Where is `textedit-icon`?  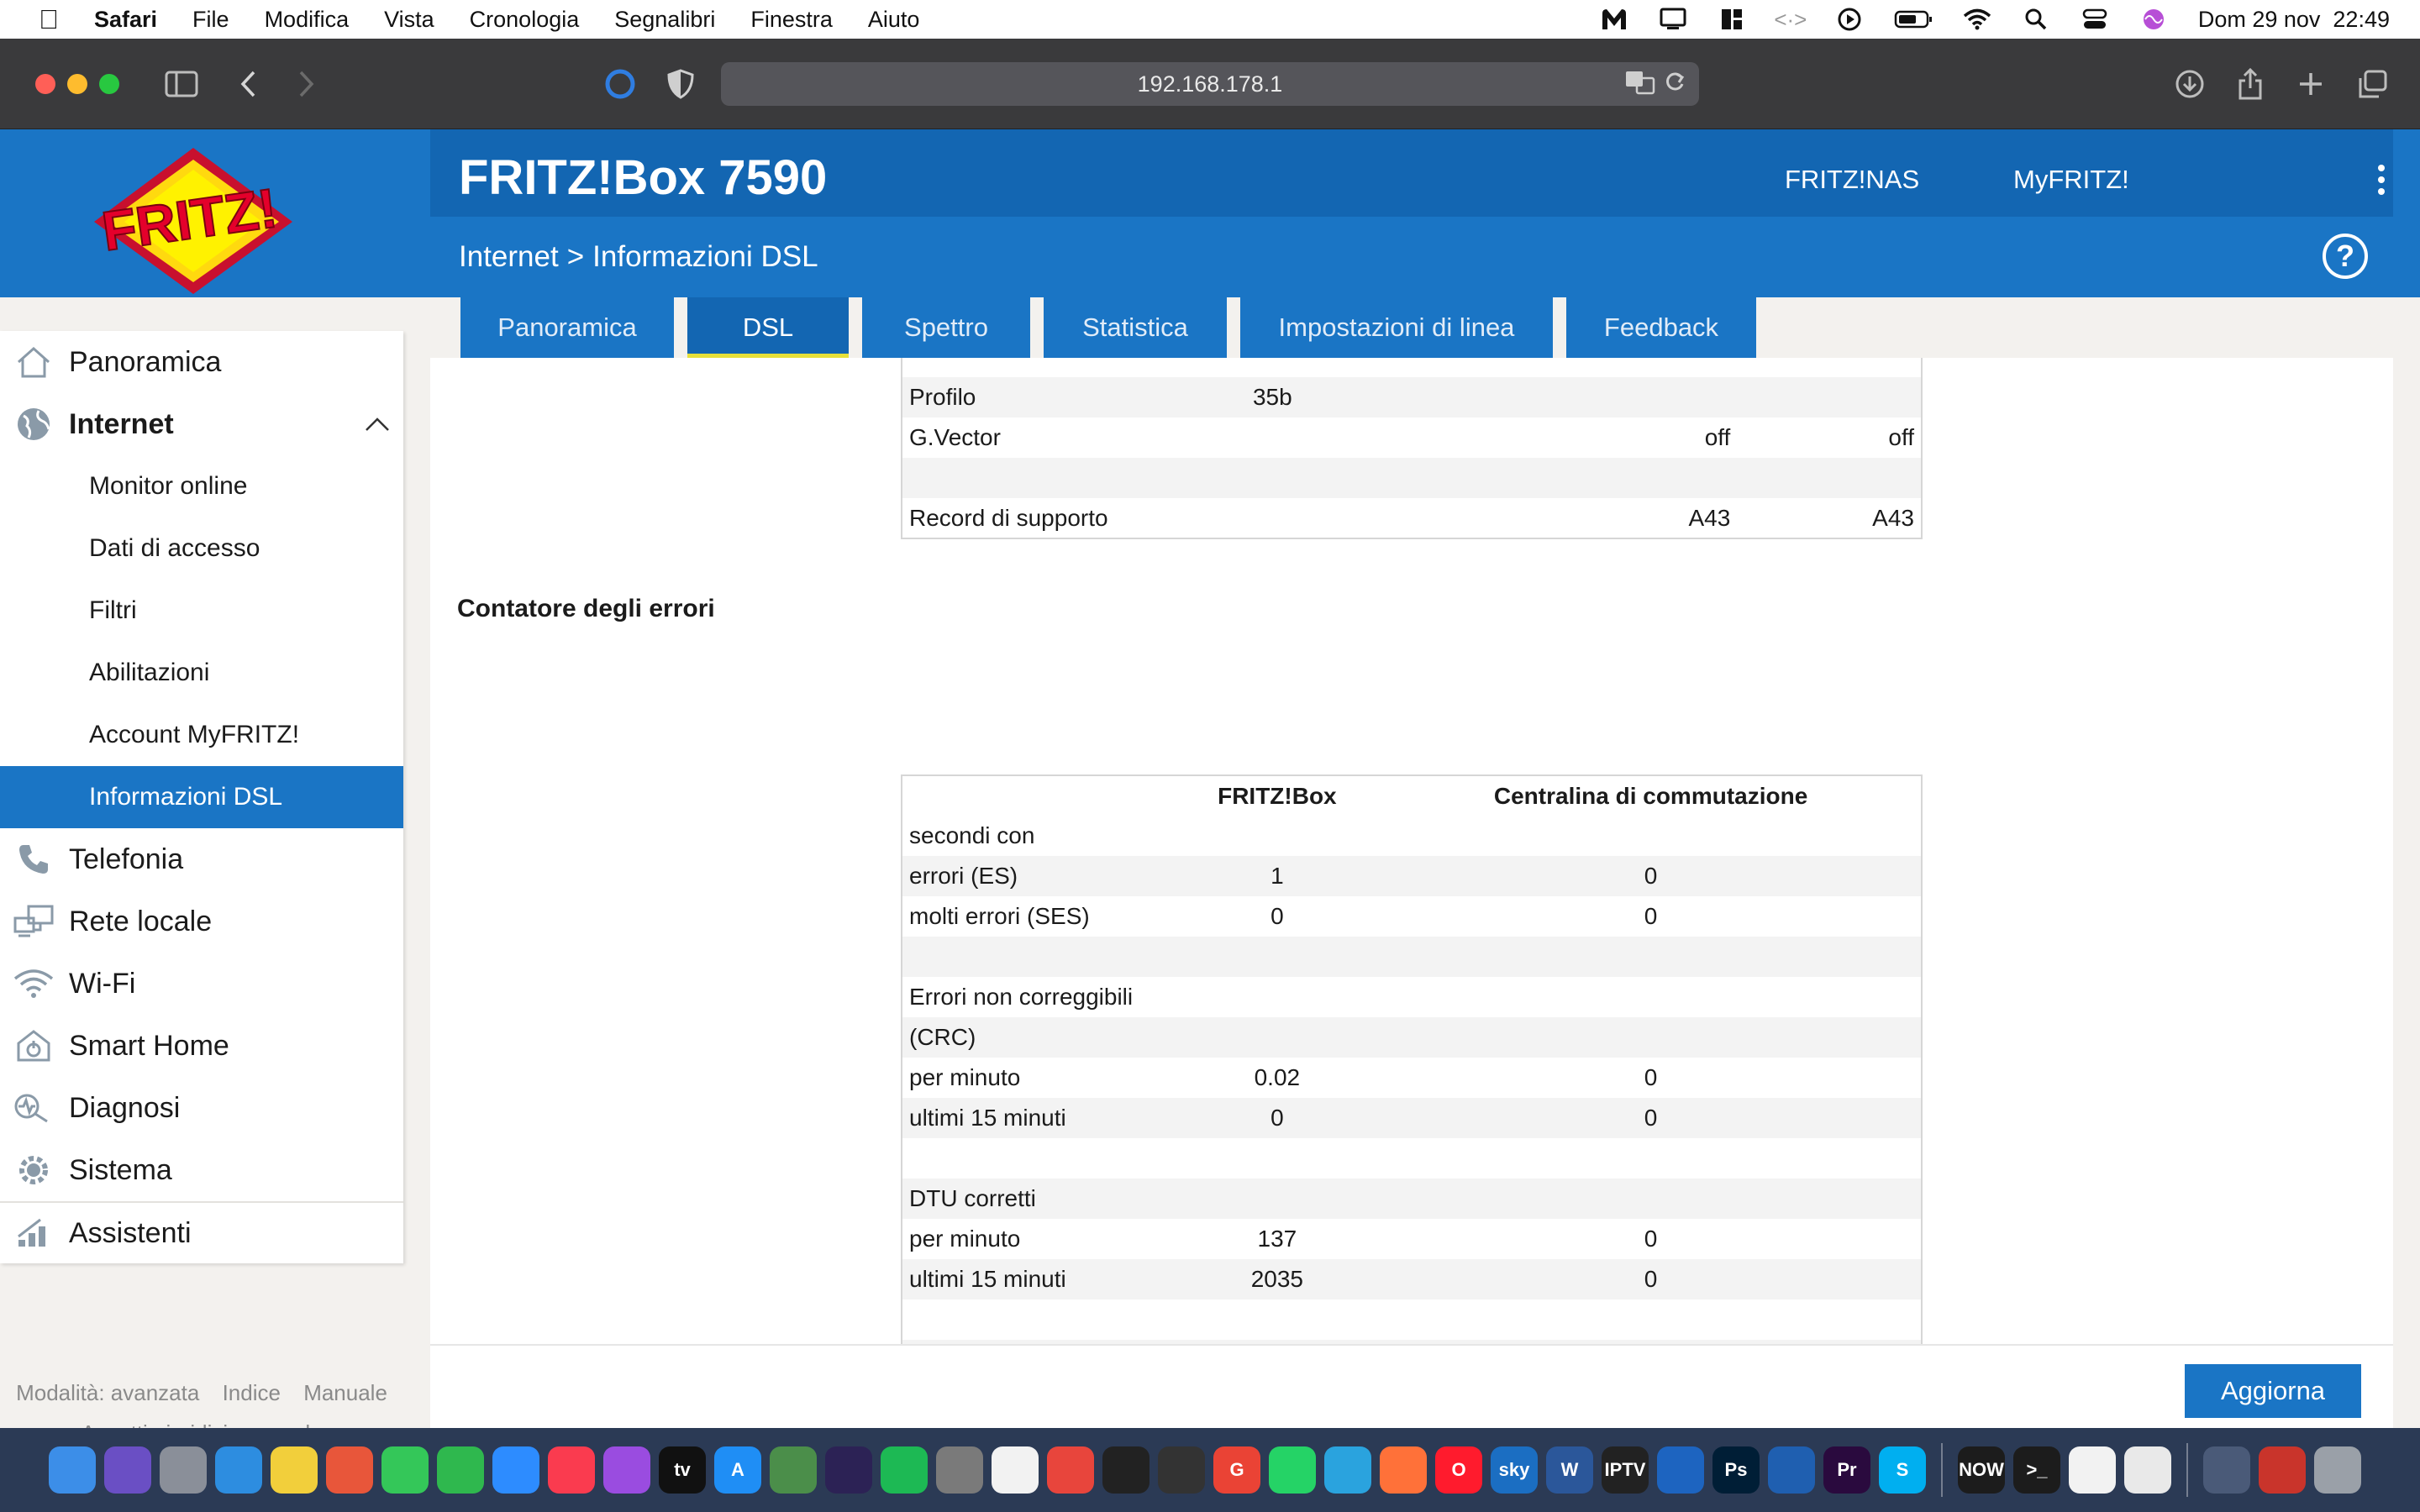 textedit-icon is located at coordinates (2147, 1470).